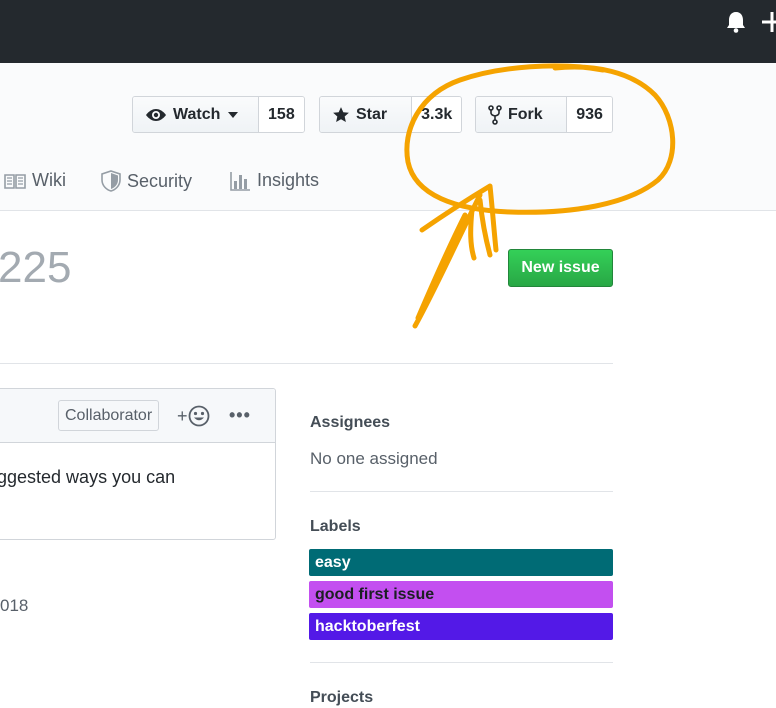 The image size is (776, 708). What do you see at coordinates (240, 415) in the screenshot?
I see `more-options-button: •••` at bounding box center [240, 415].